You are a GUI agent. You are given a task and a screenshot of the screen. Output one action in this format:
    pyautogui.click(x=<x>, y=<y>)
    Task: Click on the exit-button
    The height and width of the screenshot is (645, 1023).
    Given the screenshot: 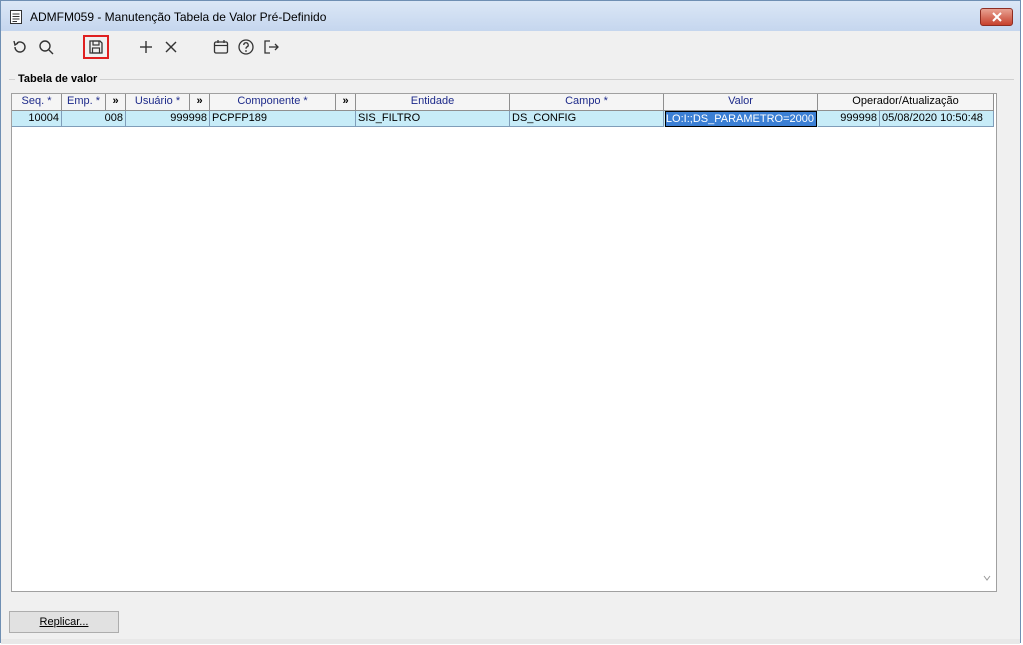 What is the action you would take?
    pyautogui.click(x=271, y=47)
    